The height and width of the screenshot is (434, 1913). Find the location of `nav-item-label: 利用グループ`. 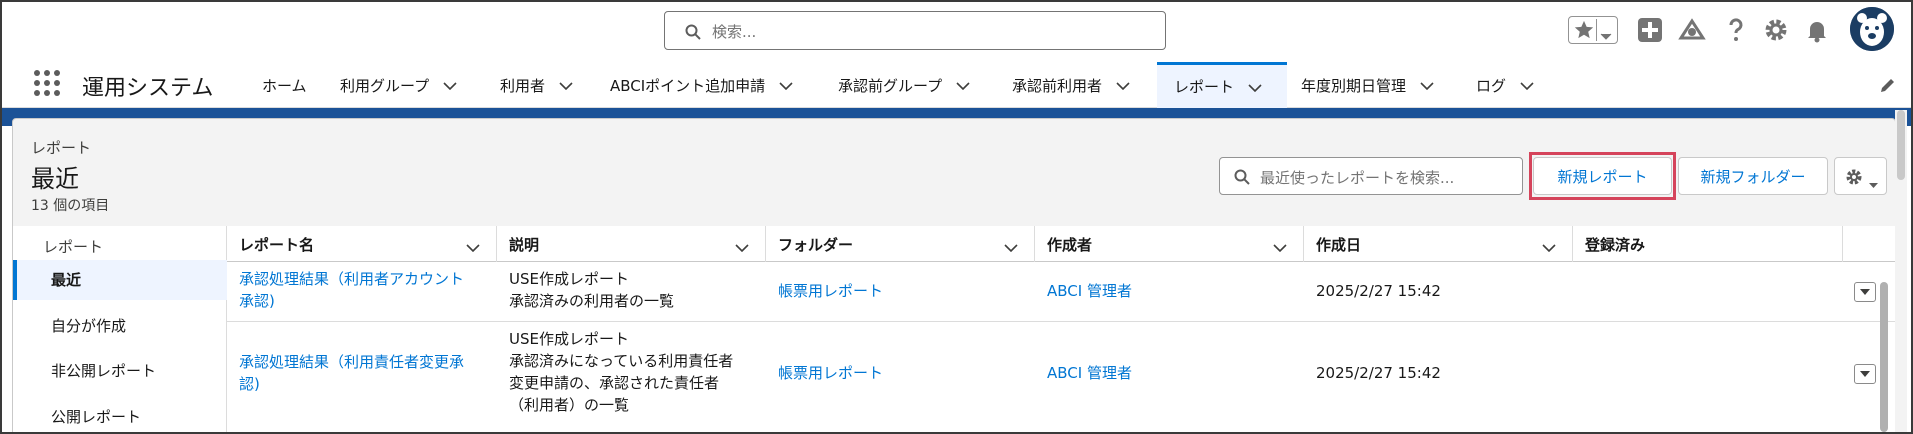

nav-item-label: 利用グループ is located at coordinates (385, 85).